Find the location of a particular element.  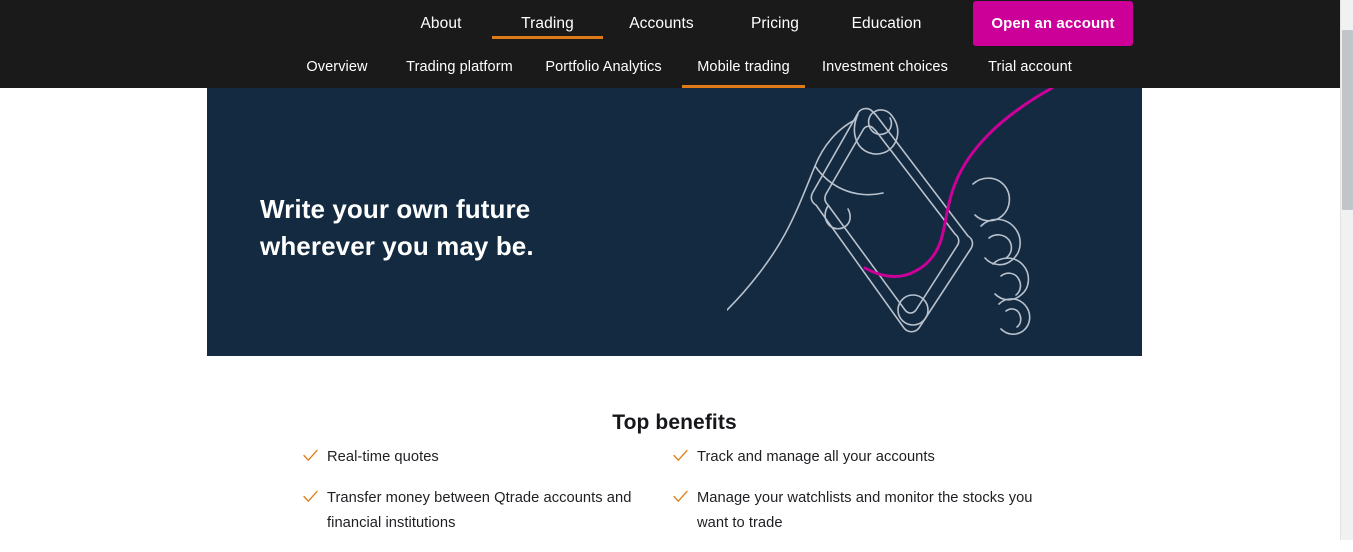

nav-item-pricing-label: Pricing is located at coordinates (775, 23).